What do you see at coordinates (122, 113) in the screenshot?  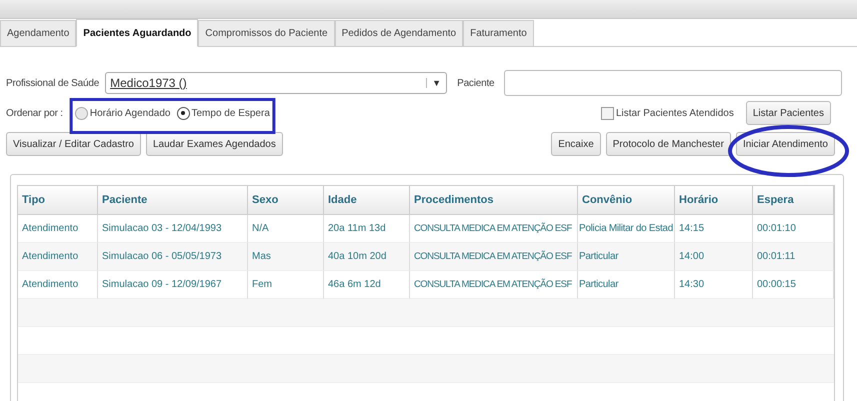 I see `sort-radio: Horário Agendado` at bounding box center [122, 113].